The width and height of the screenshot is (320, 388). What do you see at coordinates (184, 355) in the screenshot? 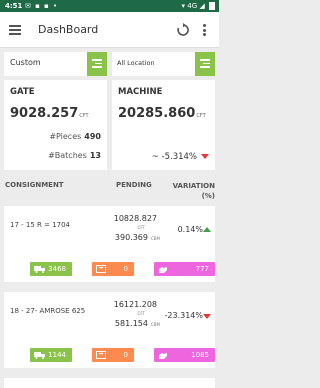
I see `processed-chip: 1085` at bounding box center [184, 355].